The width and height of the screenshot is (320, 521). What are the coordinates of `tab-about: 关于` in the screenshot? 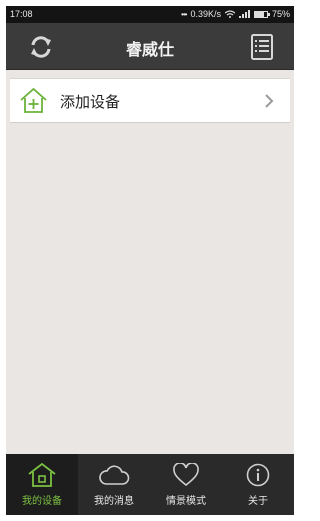 It's located at (258, 484).